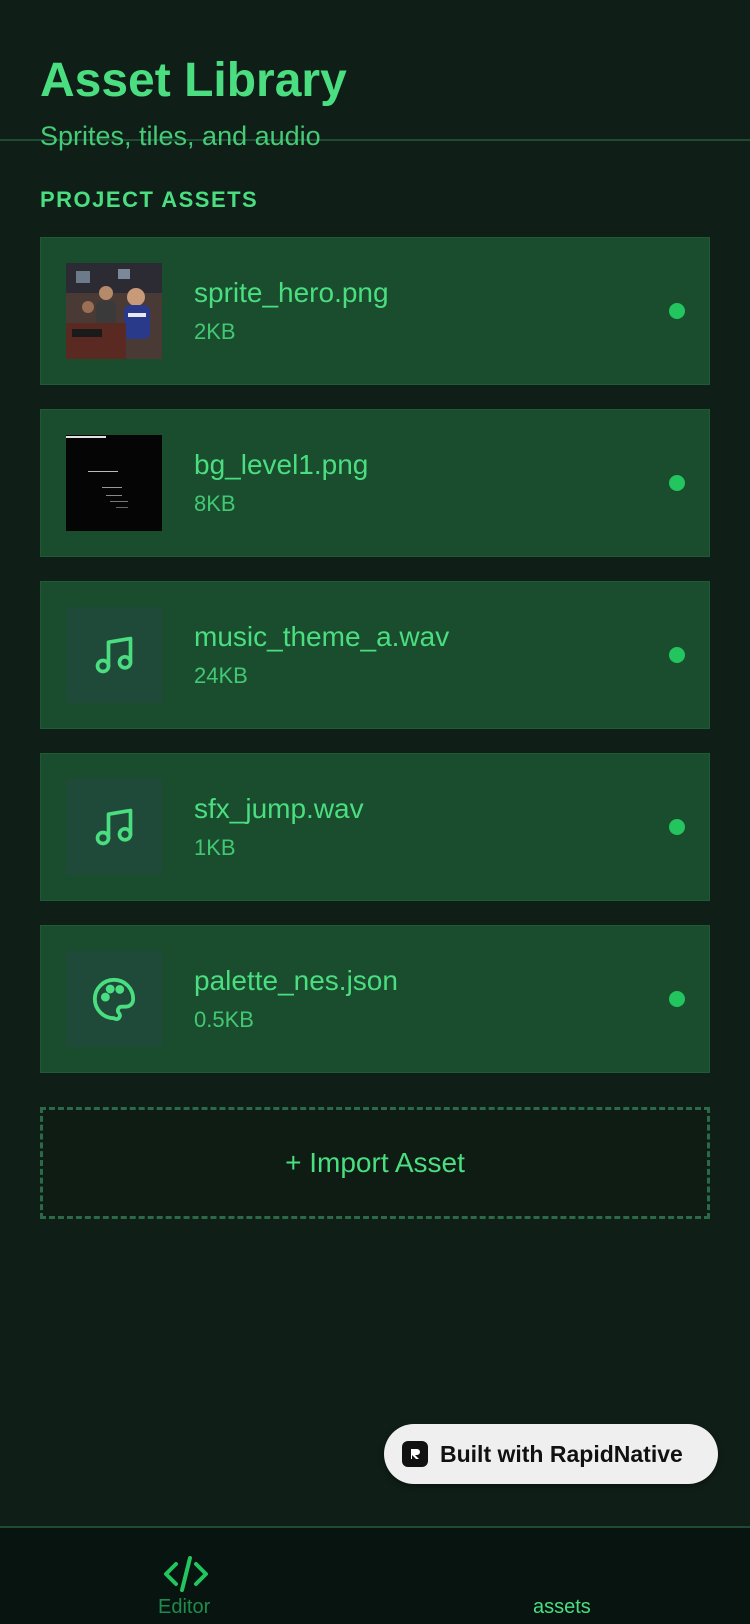  What do you see at coordinates (375, 75) in the screenshot?
I see `header: Asset Library Sprites, tiles, and audio` at bounding box center [375, 75].